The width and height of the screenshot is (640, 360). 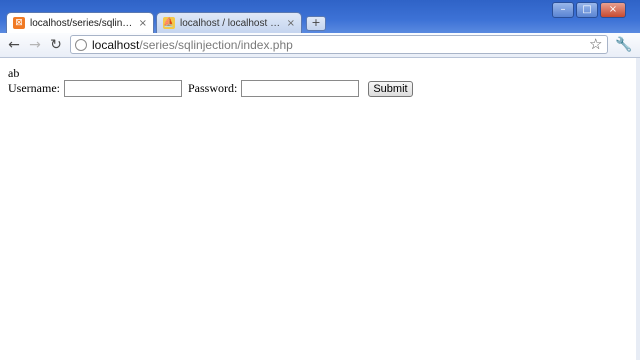 I want to click on xampp-icon: ⊠, so click(x=19, y=23).